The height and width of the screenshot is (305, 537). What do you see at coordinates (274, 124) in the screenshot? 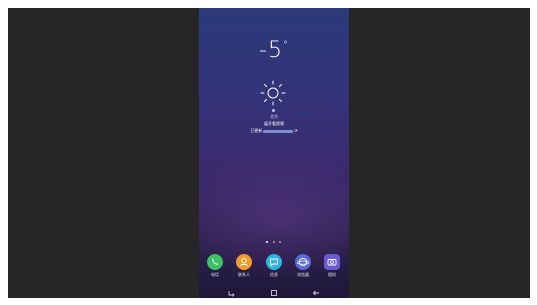
I see `weather-detail-text: 展开看视频` at bounding box center [274, 124].